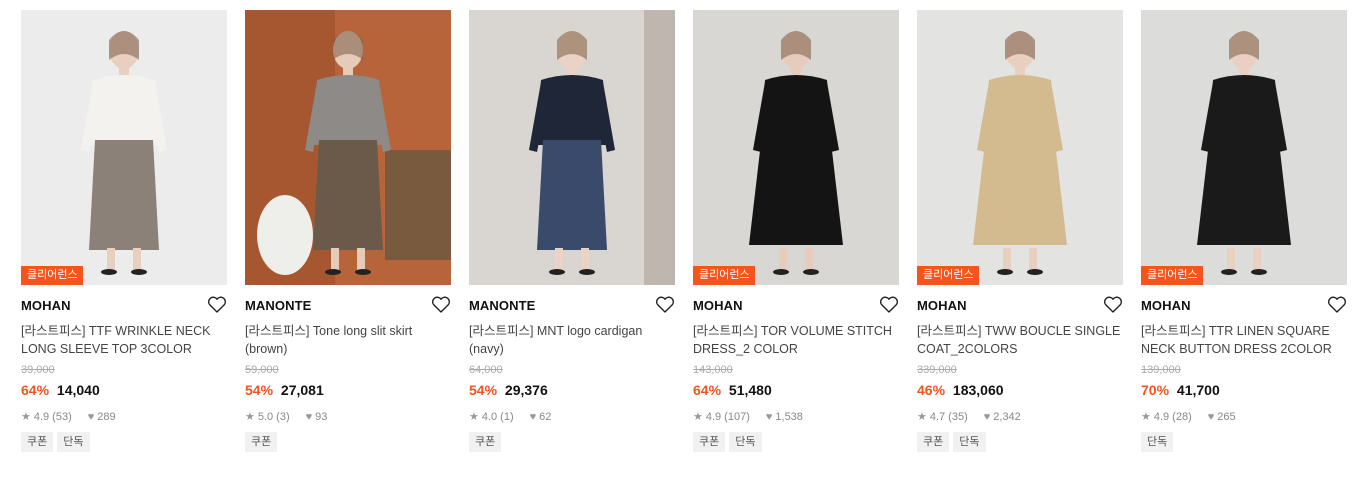 This screenshot has height=492, width=1366. I want to click on product-name: [라스트피스] MNT logo cardigan (navy), so click(572, 340).